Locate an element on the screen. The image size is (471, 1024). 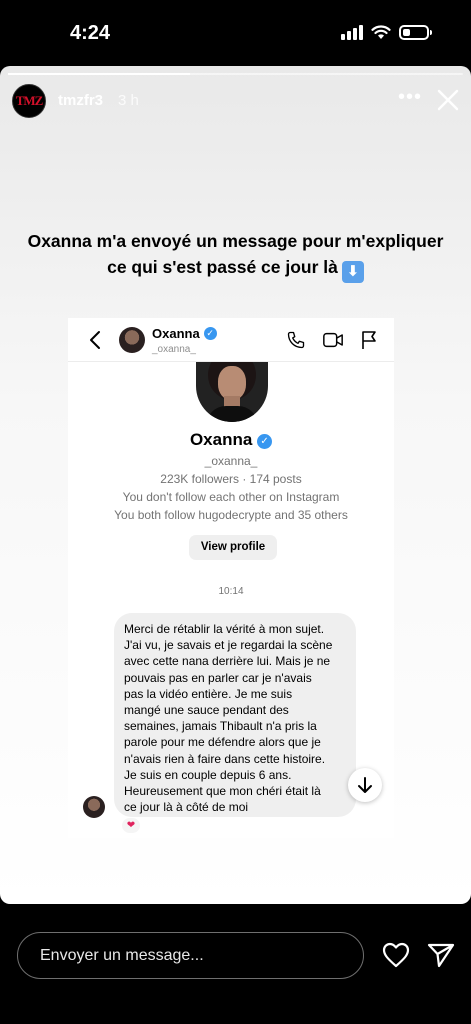
message-line: semaines, jamais Thibault n'a pris la is located at coordinates (220, 726).